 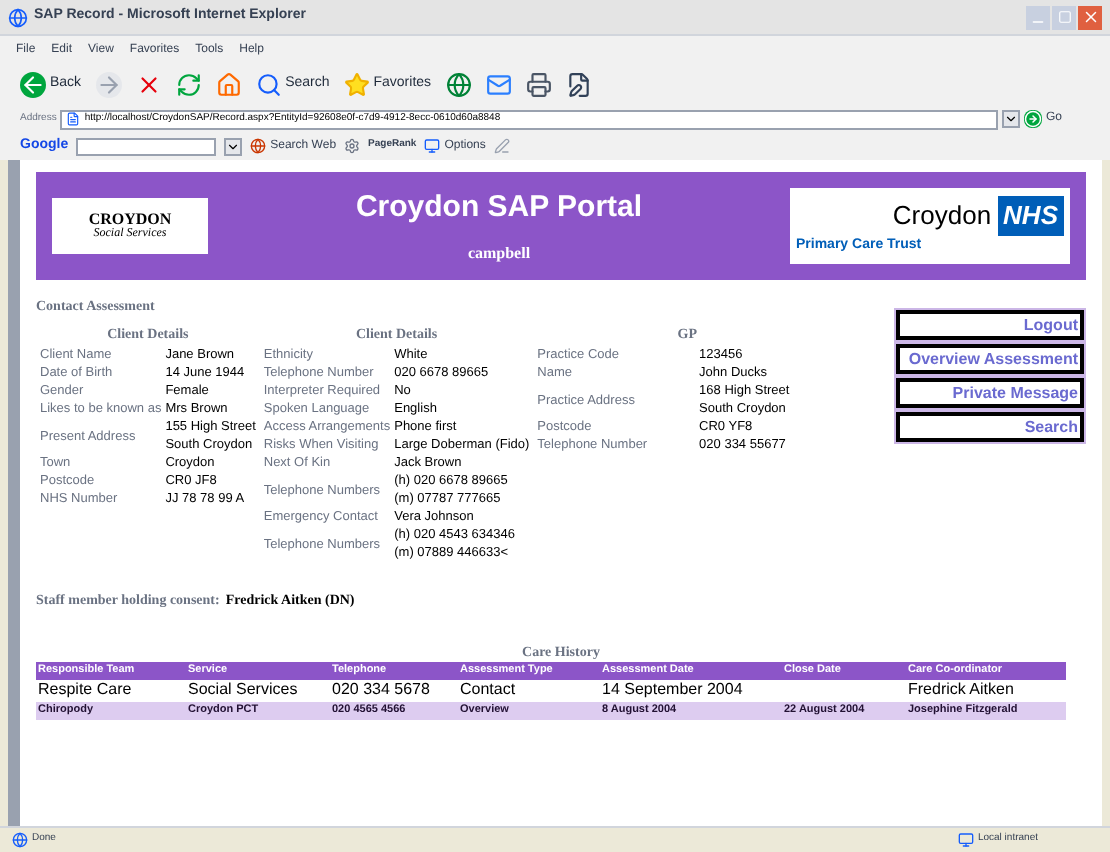 What do you see at coordinates (488, 690) in the screenshot?
I see `table-cell-text: Contact` at bounding box center [488, 690].